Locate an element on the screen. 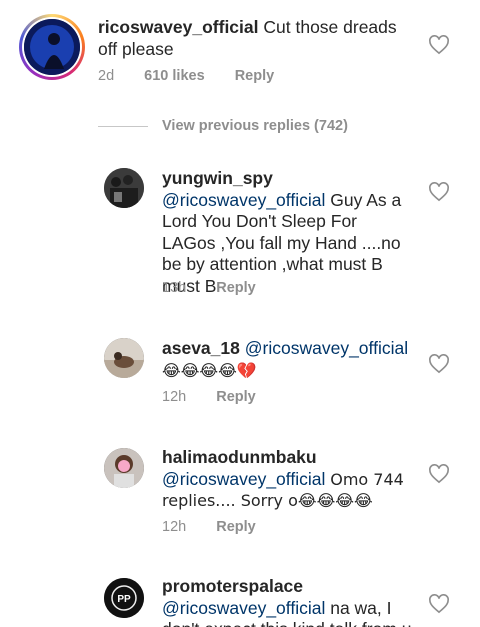 Image resolution: width=480 pixels, height=627 pixels. story-ring is located at coordinates (52, 47).